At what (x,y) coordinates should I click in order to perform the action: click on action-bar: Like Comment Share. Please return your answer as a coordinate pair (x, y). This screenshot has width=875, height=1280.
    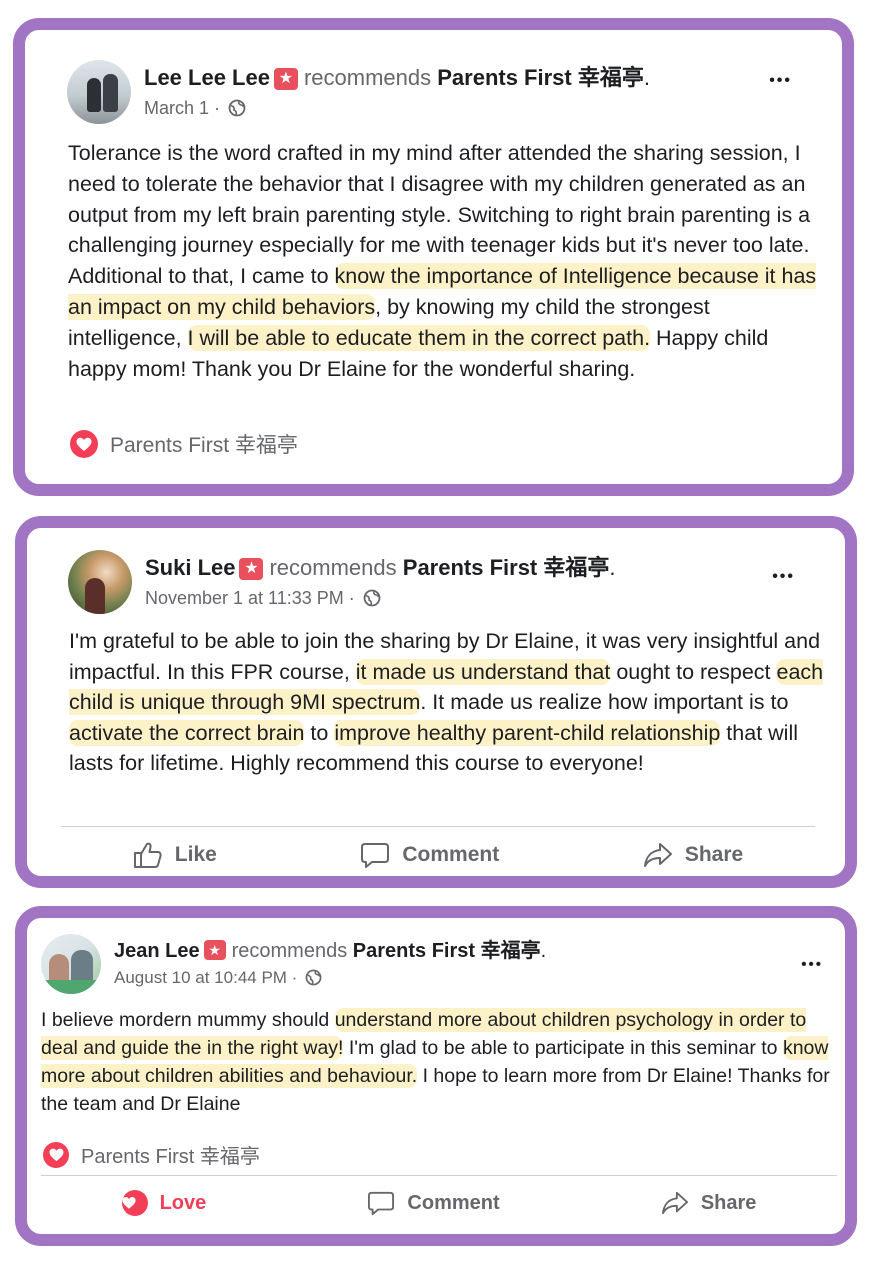
    Looking at the image, I should click on (438, 855).